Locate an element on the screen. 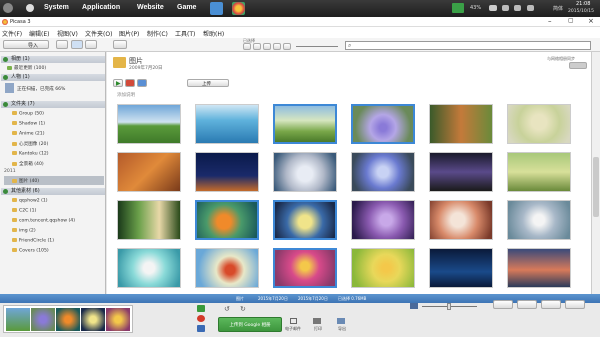 This screenshot has width=600, height=337. sidebar-item-folder: Covers (105) is located at coordinates (30, 251).